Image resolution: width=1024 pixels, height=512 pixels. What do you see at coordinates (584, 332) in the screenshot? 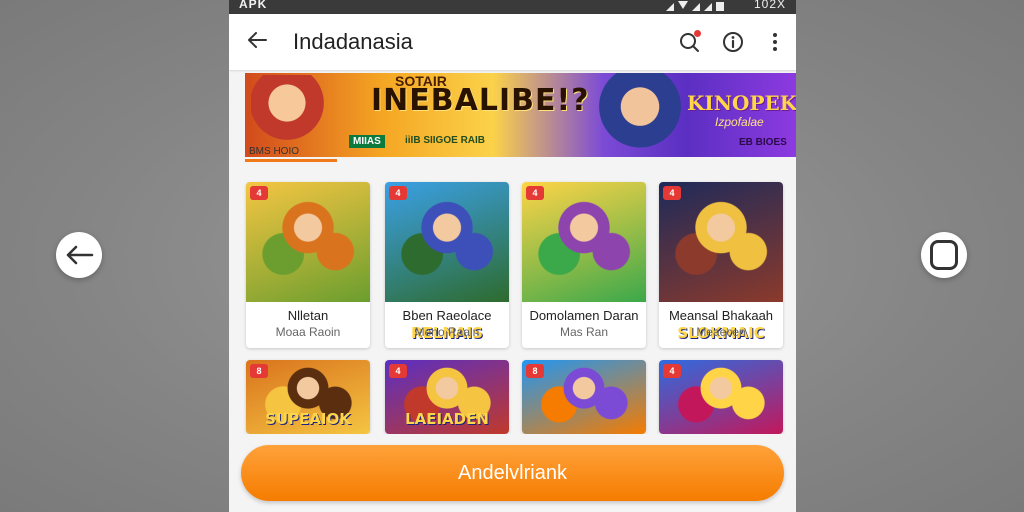
I see `game-subtitle: Mas Ran` at bounding box center [584, 332].